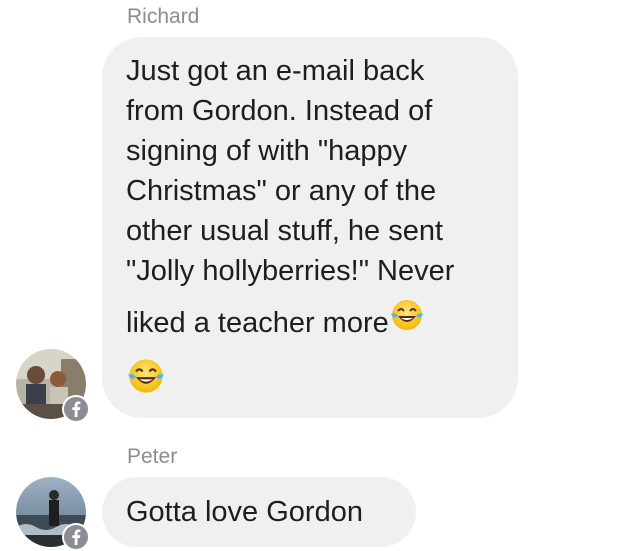  What do you see at coordinates (257, 323) in the screenshot?
I see `message-line: liked a teacher more` at bounding box center [257, 323].